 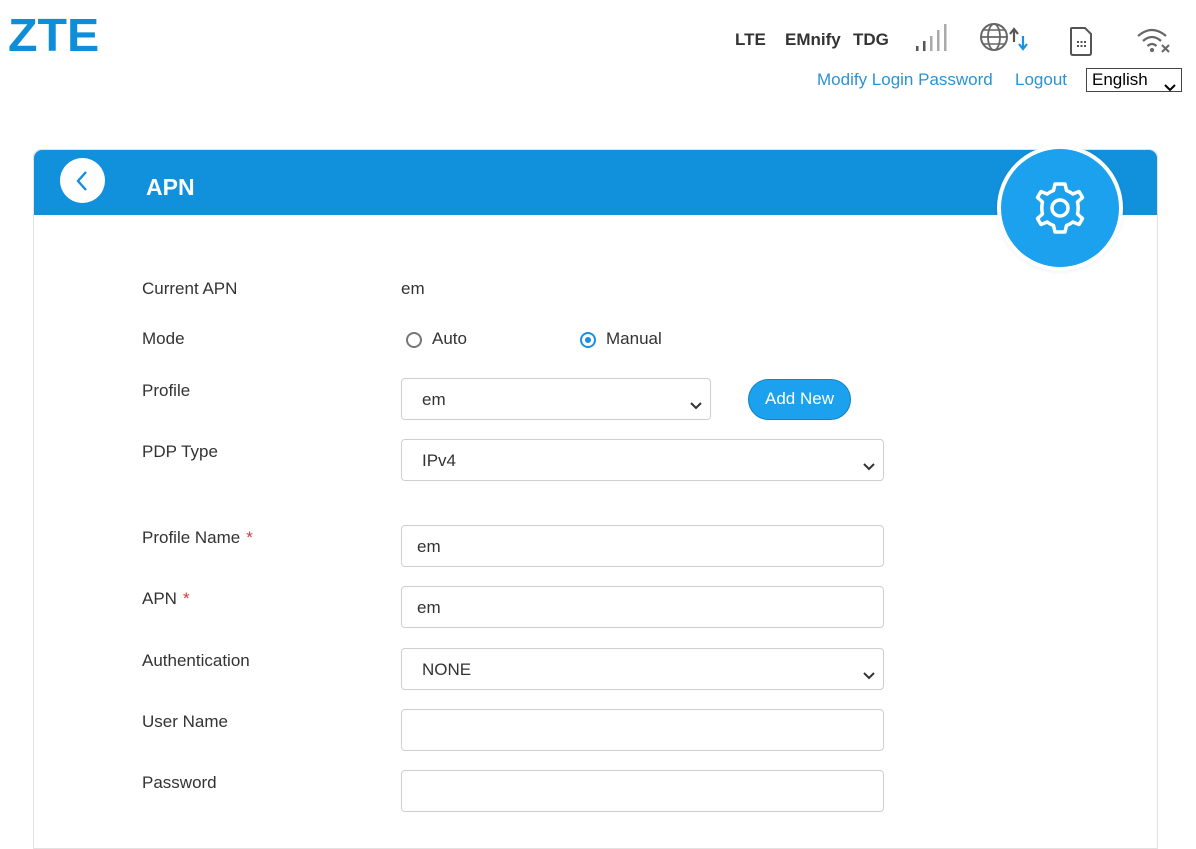 I want to click on username-label: User Name, so click(x=185, y=721).